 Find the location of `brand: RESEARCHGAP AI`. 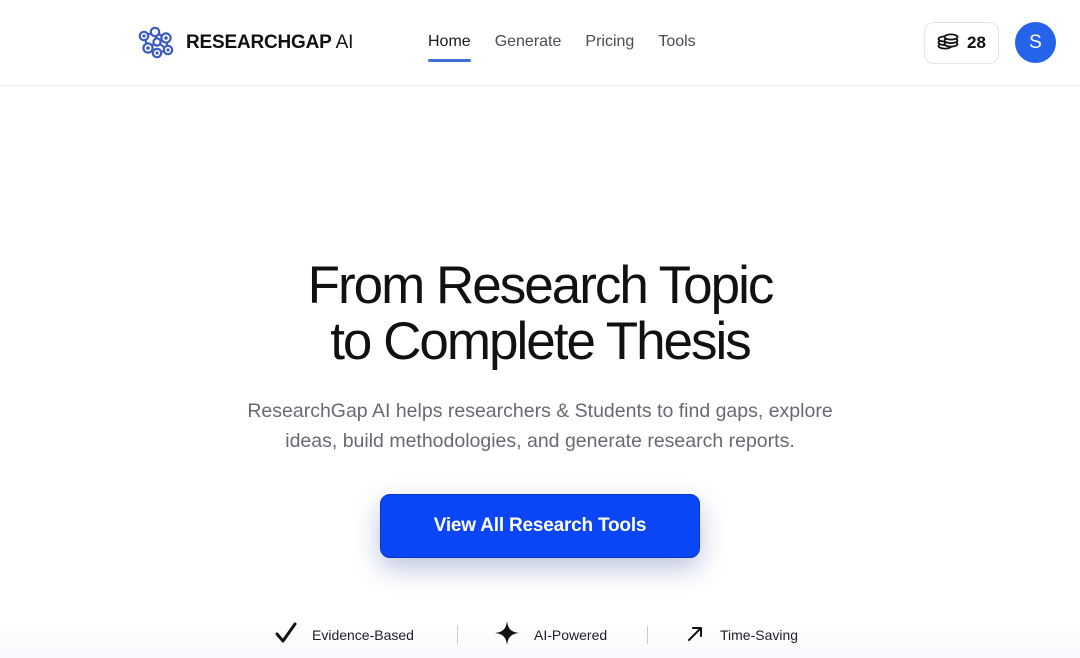

brand: RESEARCHGAP AI is located at coordinates (244, 43).